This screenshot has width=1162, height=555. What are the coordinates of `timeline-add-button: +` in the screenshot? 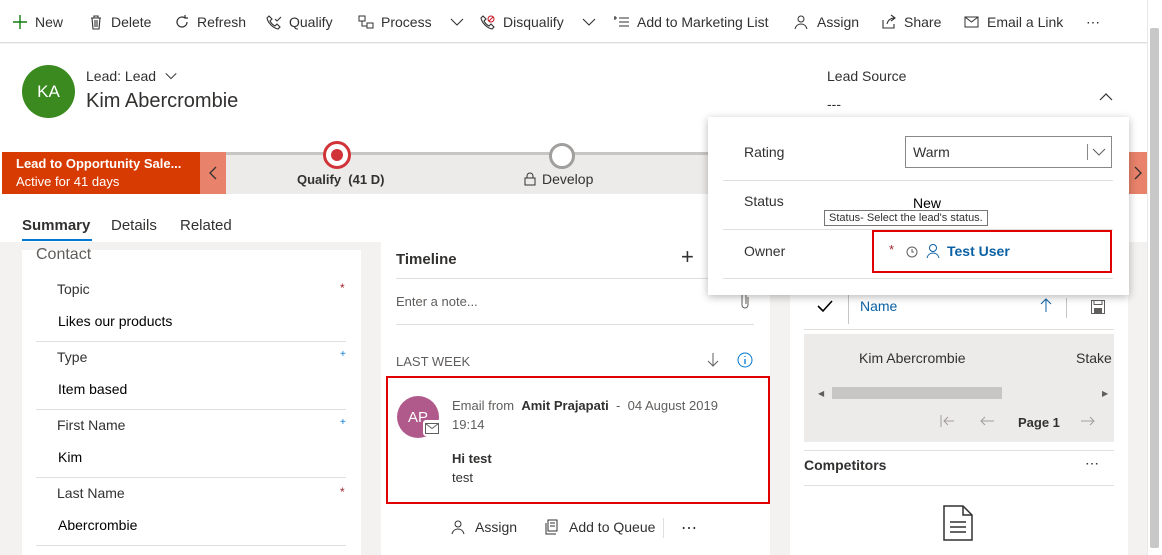 It's located at (687, 257).